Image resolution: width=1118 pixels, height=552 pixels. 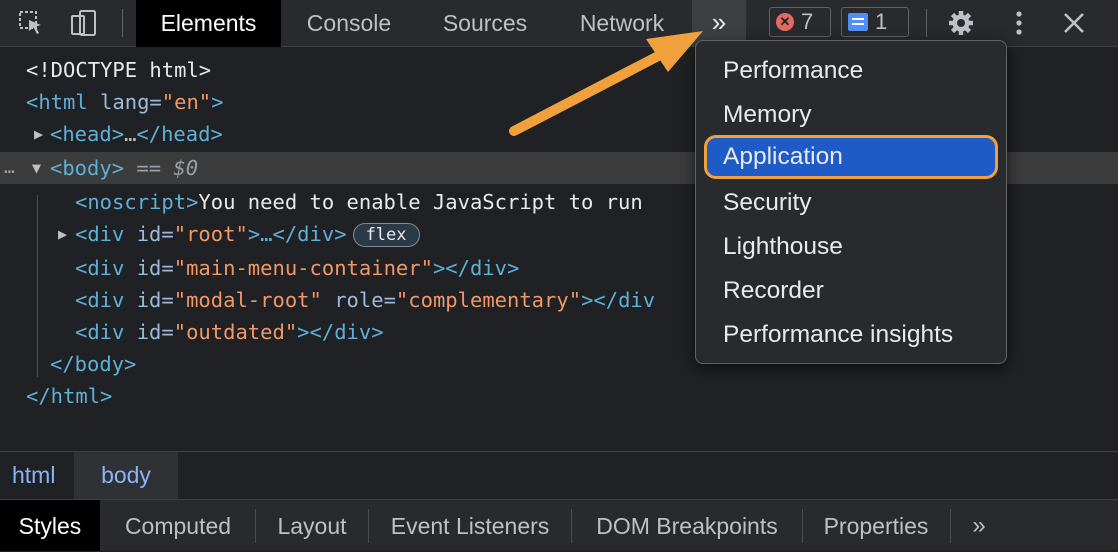 What do you see at coordinates (186, 102) in the screenshot?
I see `lang-value: "en"` at bounding box center [186, 102].